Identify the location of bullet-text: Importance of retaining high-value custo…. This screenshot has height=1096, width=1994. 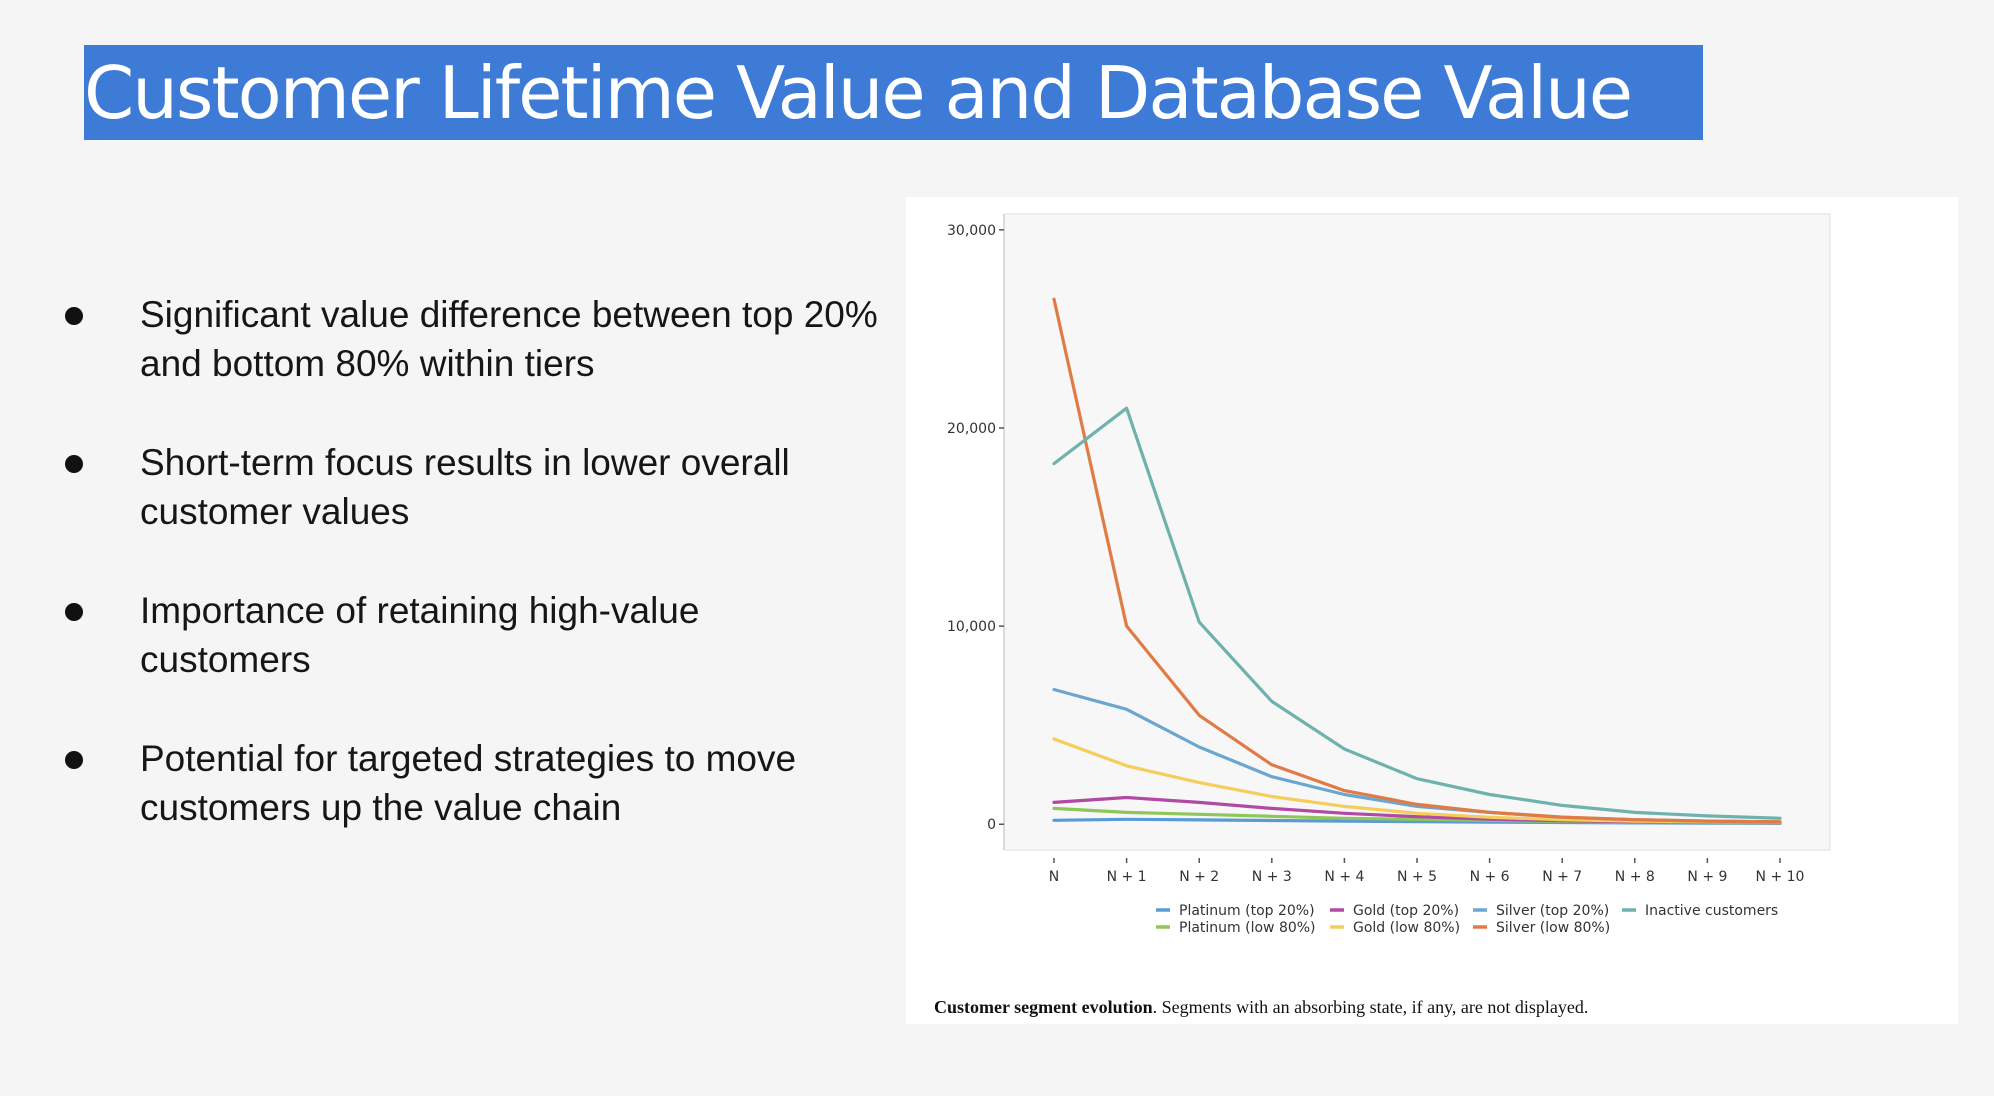
(420, 635).